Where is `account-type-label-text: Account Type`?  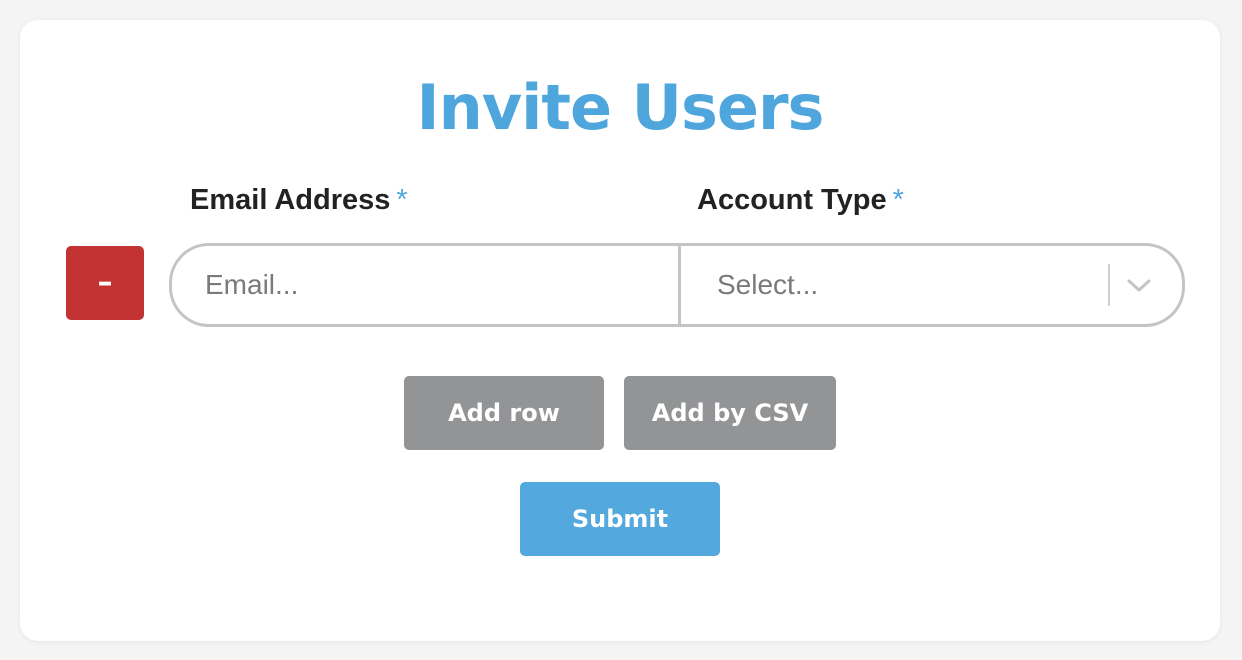 account-type-label-text: Account Type is located at coordinates (792, 200).